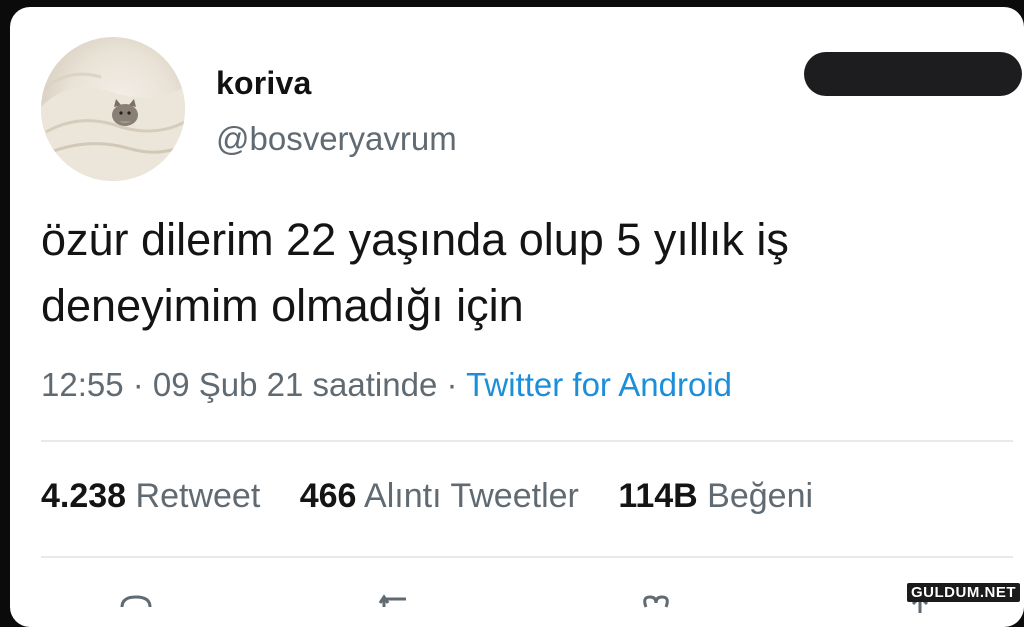 The height and width of the screenshot is (627, 1024). Describe the element at coordinates (471, 496) in the screenshot. I see `quotes-label: Alıntı Tweetler` at that location.